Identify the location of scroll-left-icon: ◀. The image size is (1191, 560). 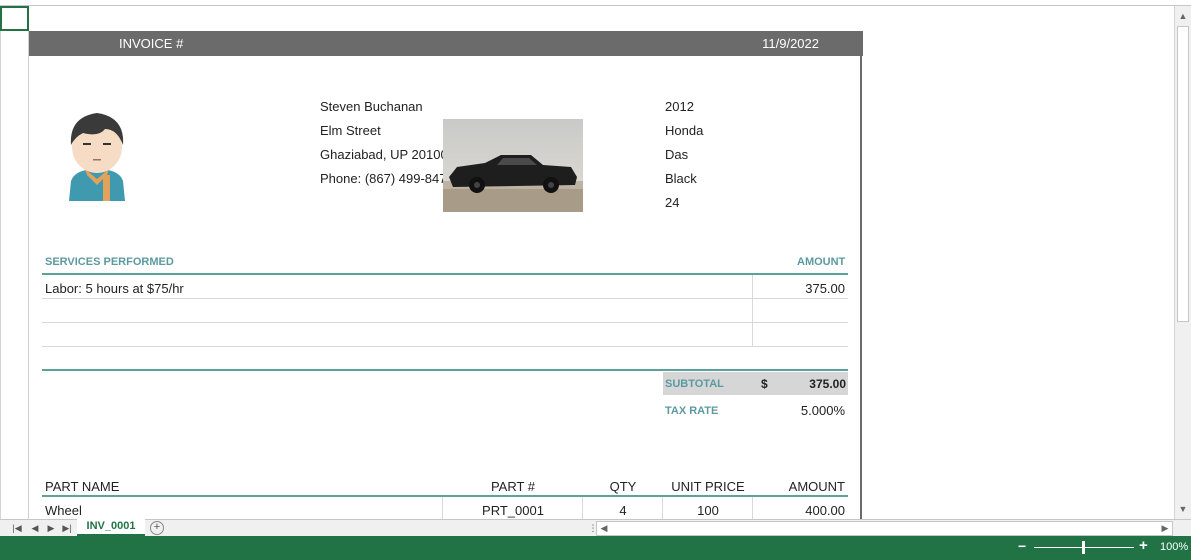
(604, 528).